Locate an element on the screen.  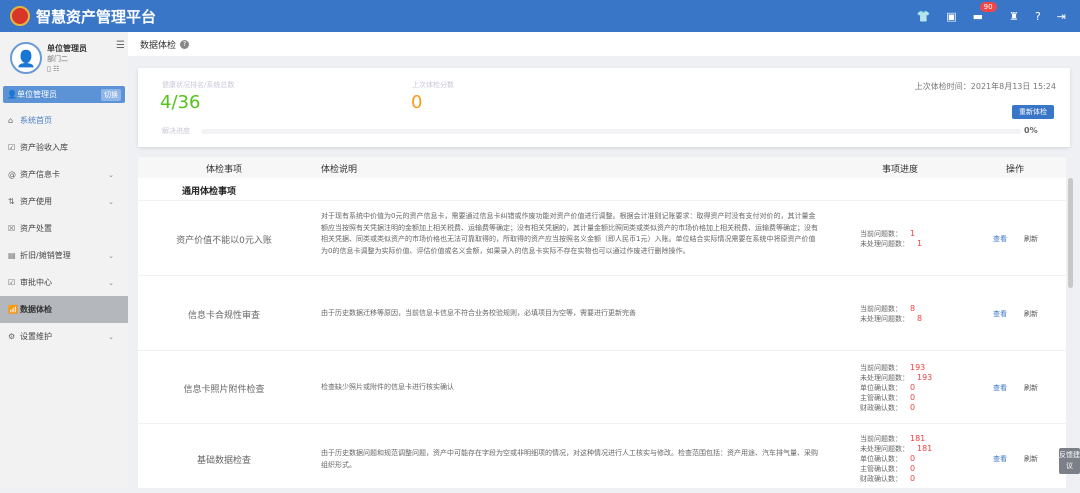
item-stats: 当前问题数： 181 未处理问题数： 181 单位确认数： 0 主管确认数： 0 财政确认数： 0 is located at coordinates (896, 459).